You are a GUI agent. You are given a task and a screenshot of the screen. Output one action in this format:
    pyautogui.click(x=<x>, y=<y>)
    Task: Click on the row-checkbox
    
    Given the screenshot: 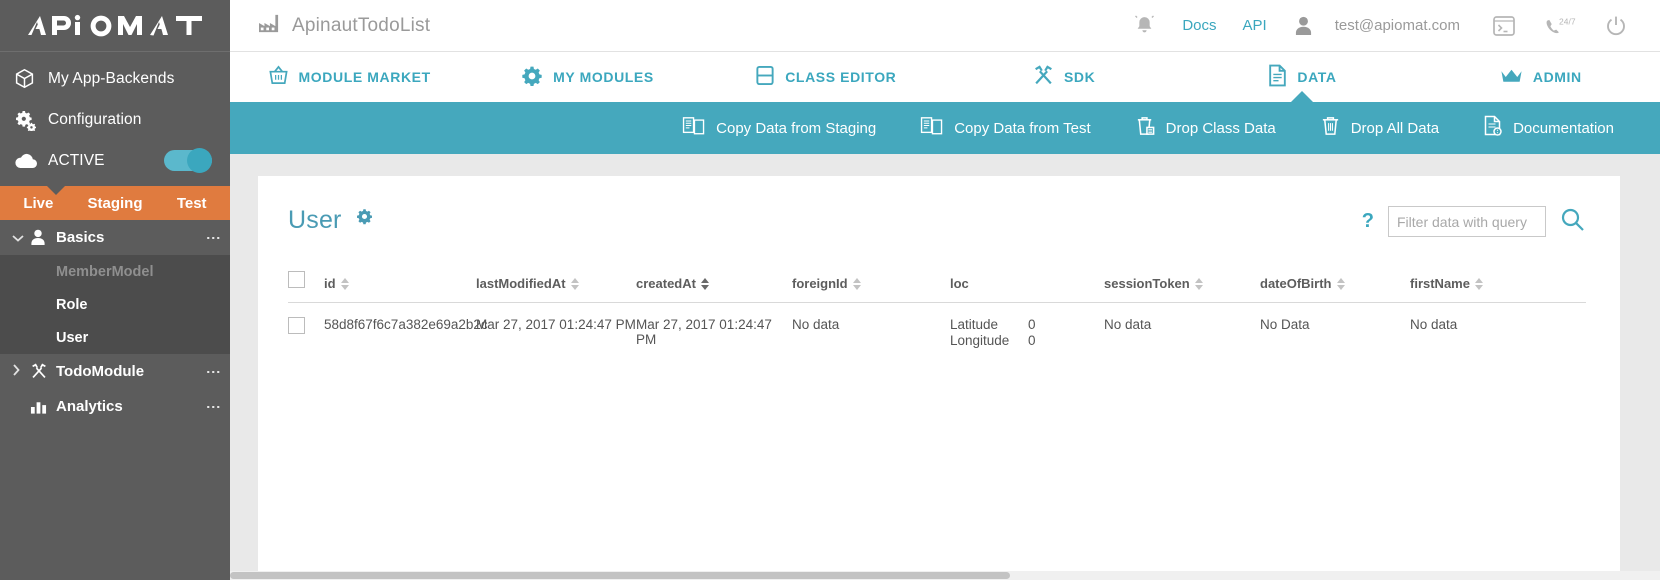 What is the action you would take?
    pyautogui.click(x=296, y=325)
    